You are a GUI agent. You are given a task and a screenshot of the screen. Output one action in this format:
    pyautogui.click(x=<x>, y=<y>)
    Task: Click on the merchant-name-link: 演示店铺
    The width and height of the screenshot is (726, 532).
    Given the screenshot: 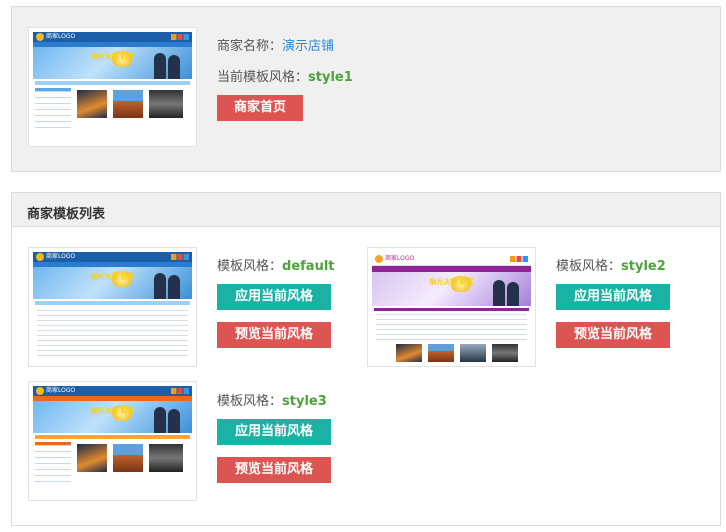 What is the action you would take?
    pyautogui.click(x=308, y=46)
    